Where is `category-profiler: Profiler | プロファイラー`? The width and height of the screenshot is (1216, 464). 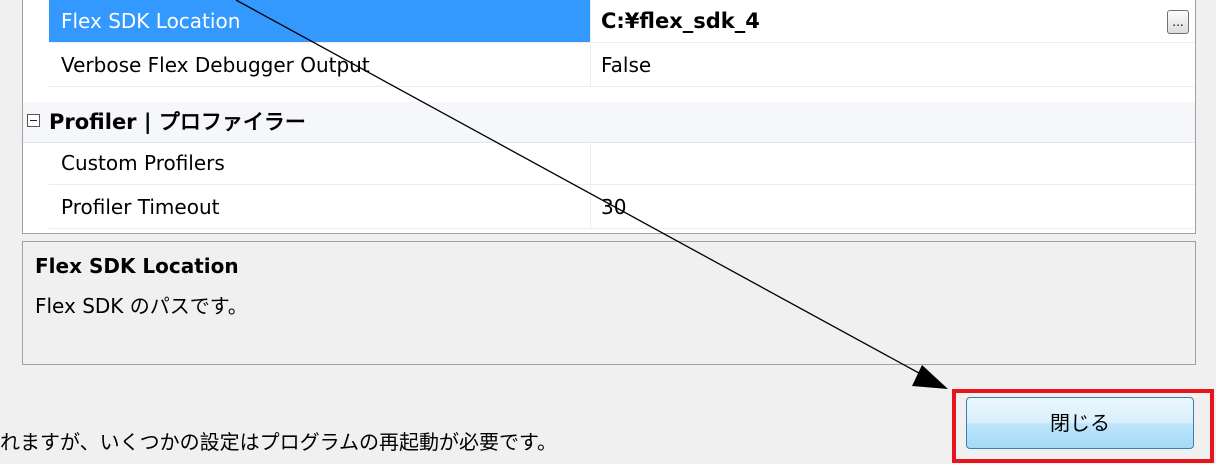 category-profiler: Profiler | プロファイラー is located at coordinates (609, 122).